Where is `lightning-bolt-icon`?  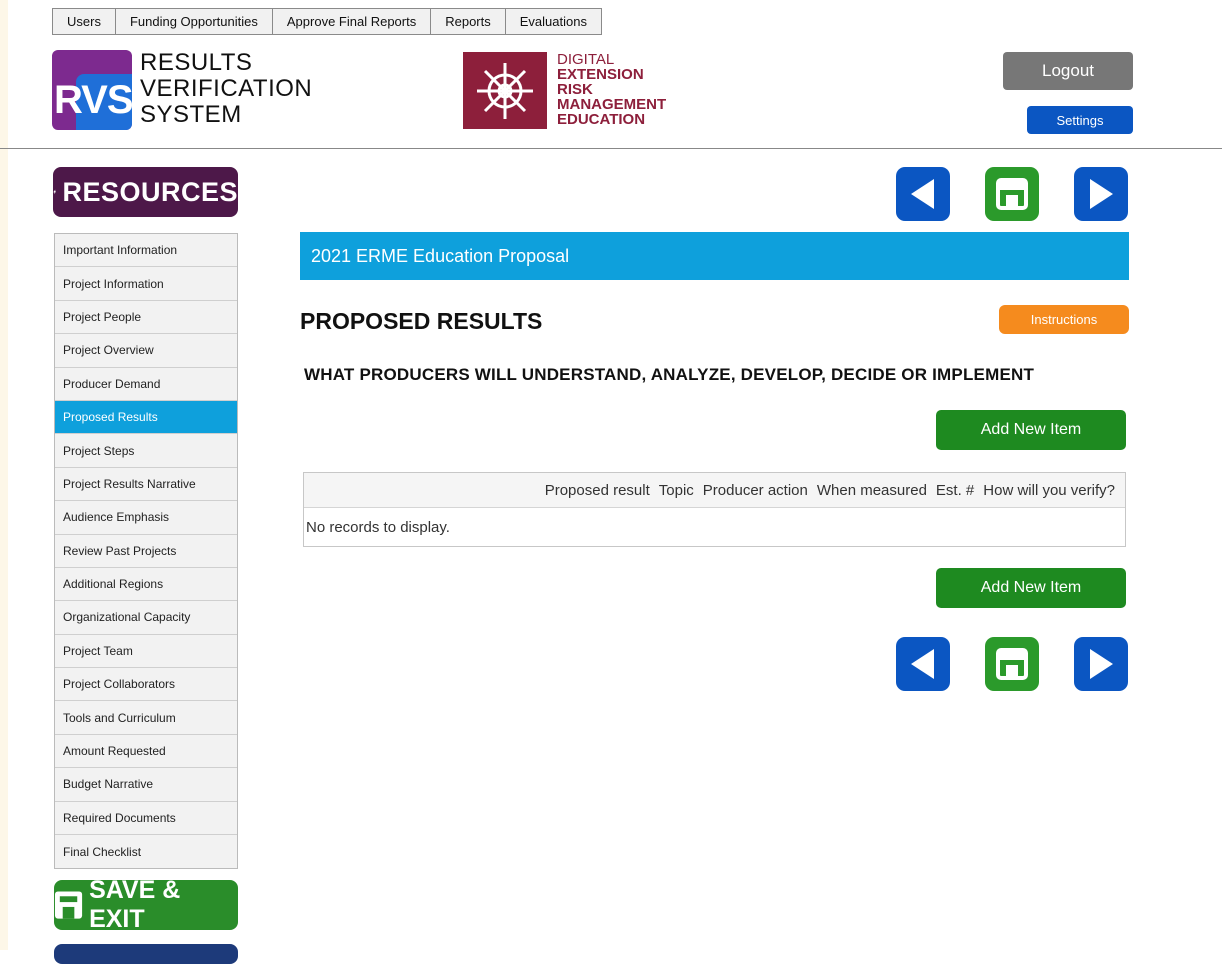 lightning-bolt-icon is located at coordinates (55, 192).